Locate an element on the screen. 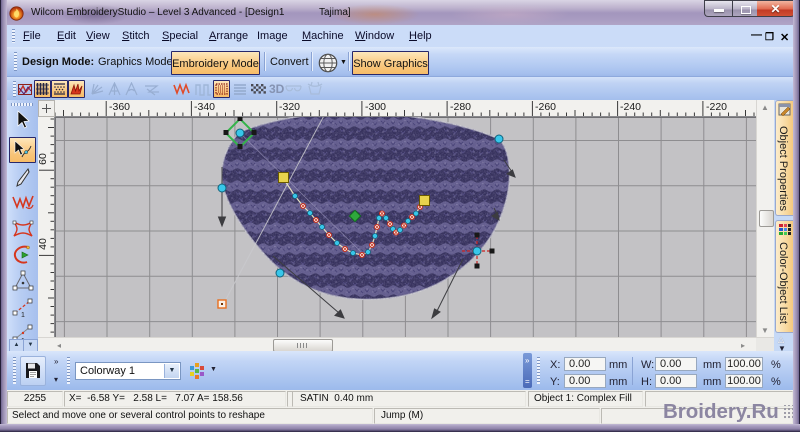 Image resolution: width=800 pixels, height=432 pixels. svg-text: -240 is located at coordinates (630, 107).